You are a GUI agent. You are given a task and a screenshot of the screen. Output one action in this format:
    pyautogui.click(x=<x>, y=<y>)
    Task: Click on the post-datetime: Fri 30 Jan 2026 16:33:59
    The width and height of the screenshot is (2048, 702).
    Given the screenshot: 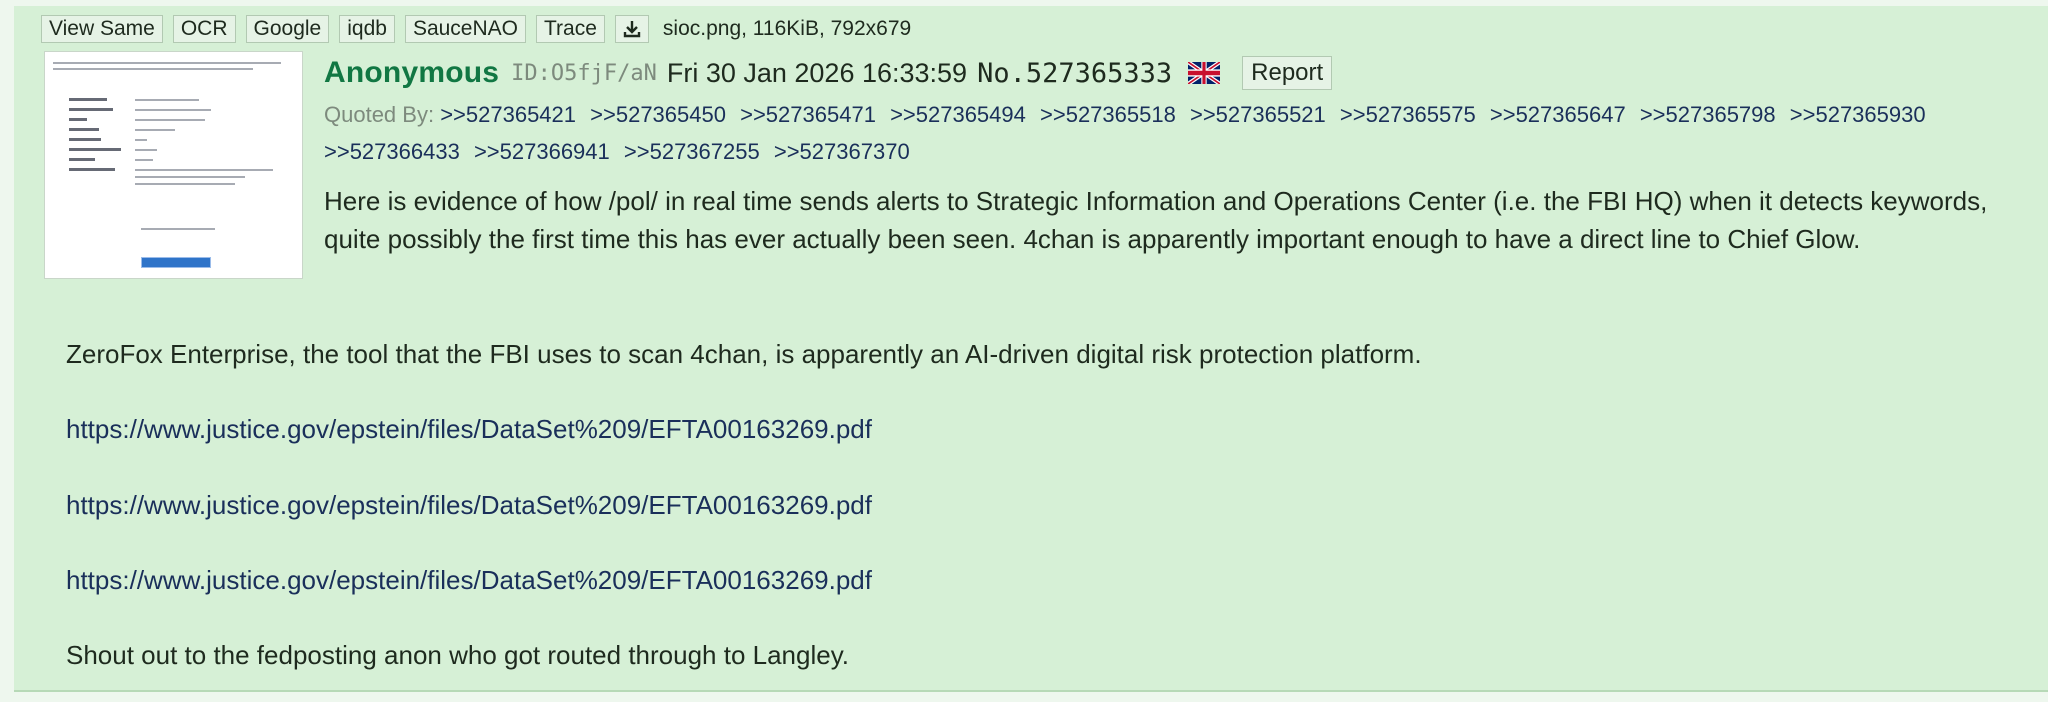 What is the action you would take?
    pyautogui.click(x=817, y=72)
    